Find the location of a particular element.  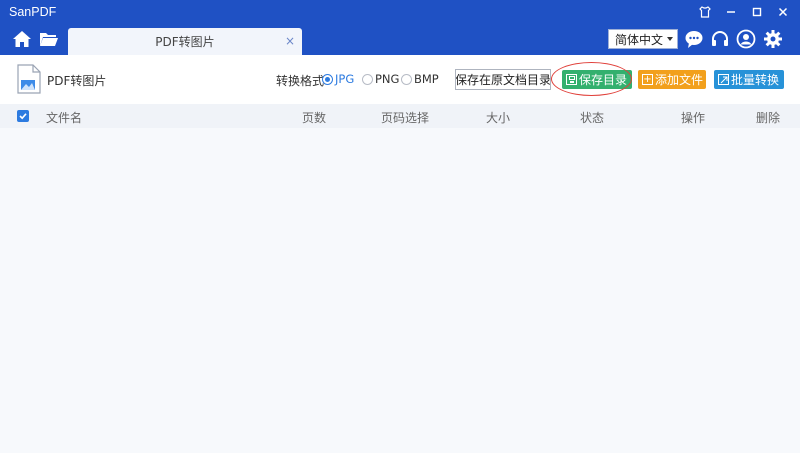

column-header-page-range: 页码选择 is located at coordinates (405, 118).